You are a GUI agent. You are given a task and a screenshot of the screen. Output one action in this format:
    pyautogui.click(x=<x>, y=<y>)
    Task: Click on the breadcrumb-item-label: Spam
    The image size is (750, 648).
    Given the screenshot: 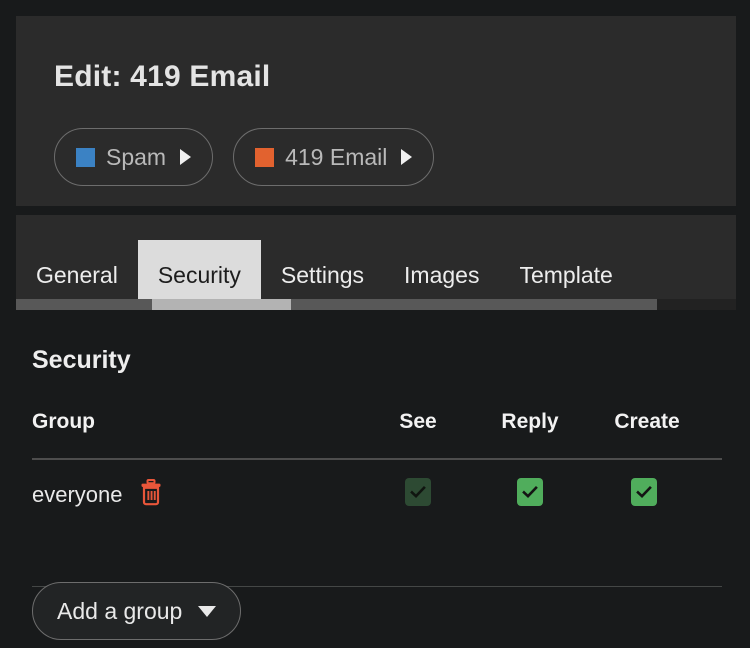 What is the action you would take?
    pyautogui.click(x=136, y=156)
    